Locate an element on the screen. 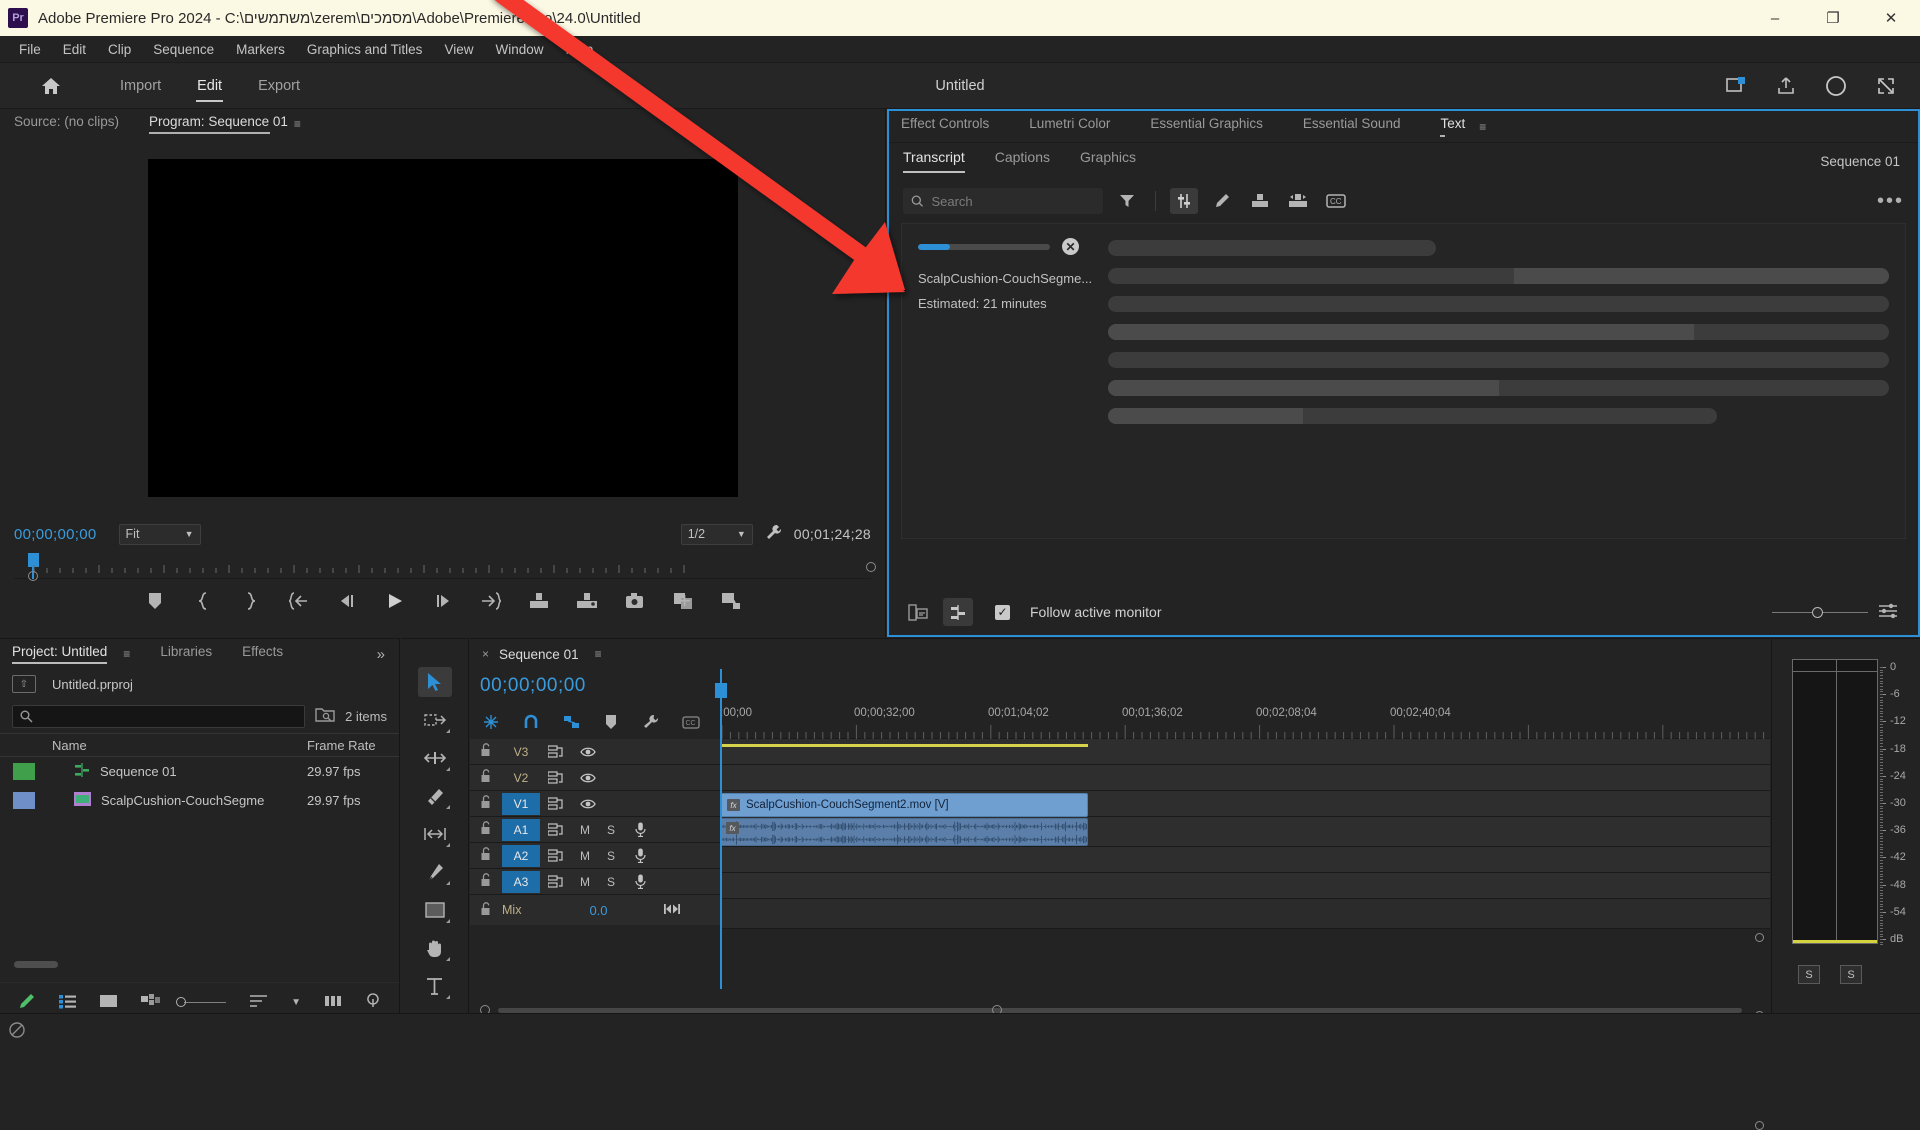  multicam-icon is located at coordinates (731, 601).